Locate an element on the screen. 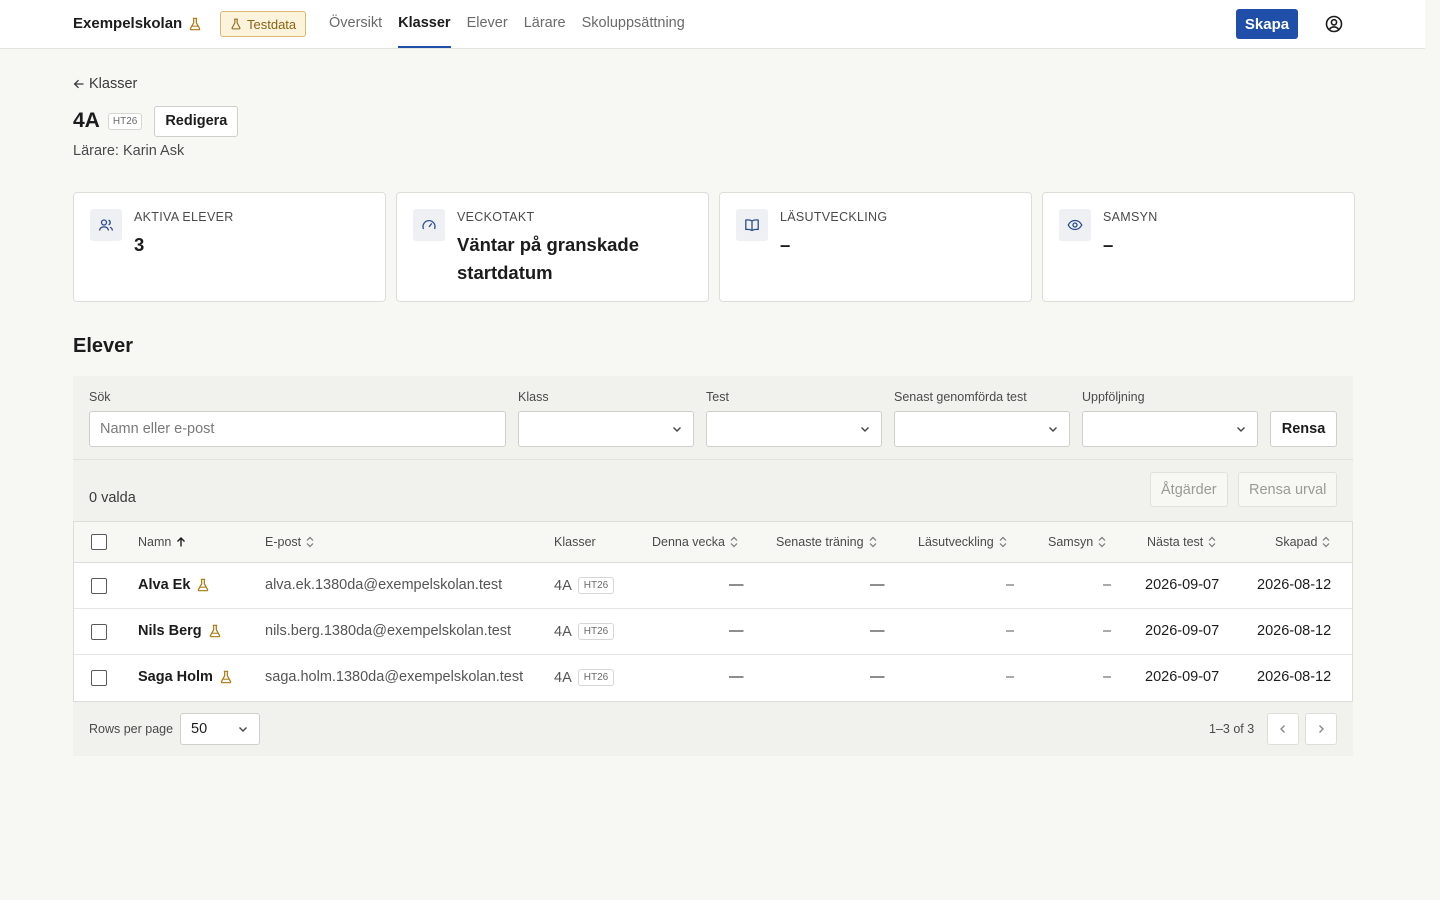  class-name: 4A is located at coordinates (563, 677).